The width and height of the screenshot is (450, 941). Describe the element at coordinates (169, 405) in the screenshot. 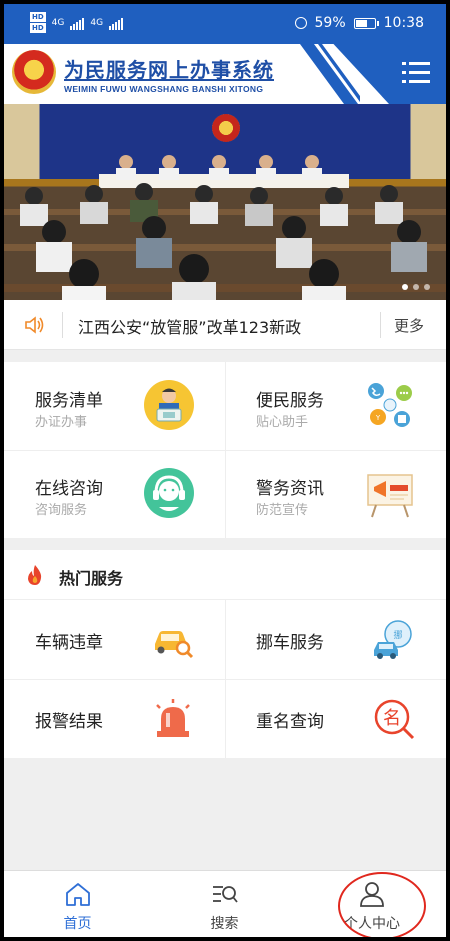

I see `clerk-icon` at that location.